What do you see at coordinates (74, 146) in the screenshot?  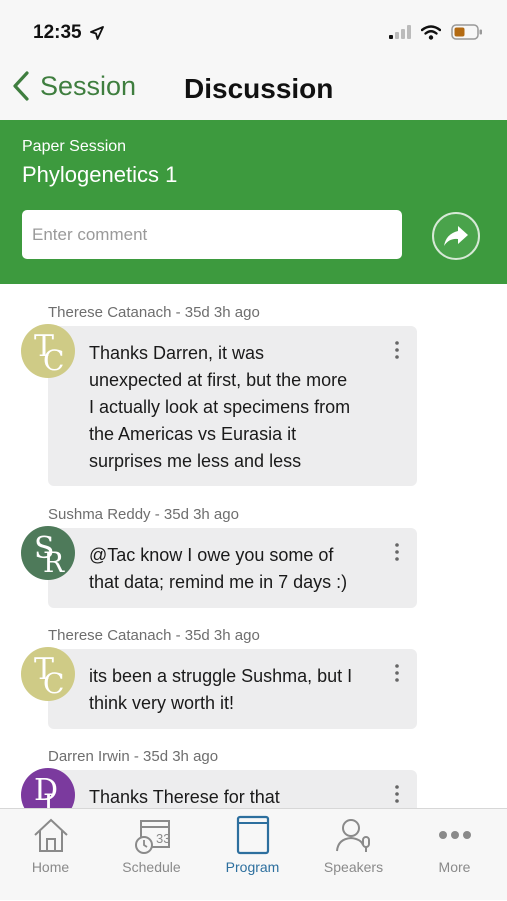 I see `session-type: Paper Session` at bounding box center [74, 146].